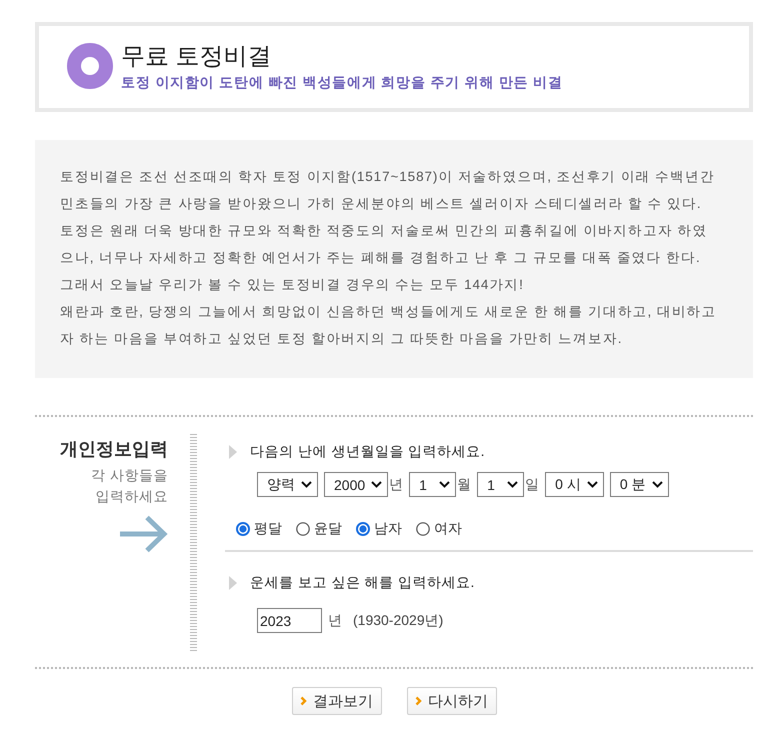  Describe the element at coordinates (379, 529) in the screenshot. I see `radio-option: 남자` at that location.